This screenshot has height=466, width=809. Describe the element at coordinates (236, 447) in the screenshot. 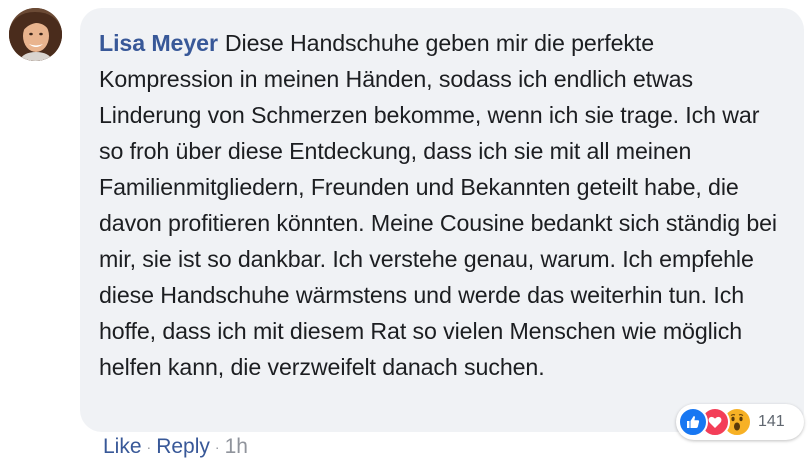

I see `timestamp: 1h` at that location.